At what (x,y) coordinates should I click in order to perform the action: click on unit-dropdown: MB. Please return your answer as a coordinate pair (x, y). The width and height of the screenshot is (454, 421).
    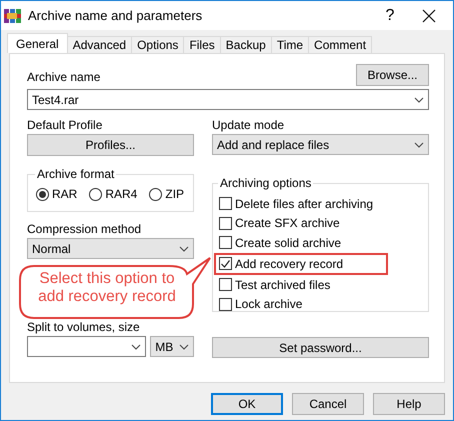
    Looking at the image, I should click on (172, 346).